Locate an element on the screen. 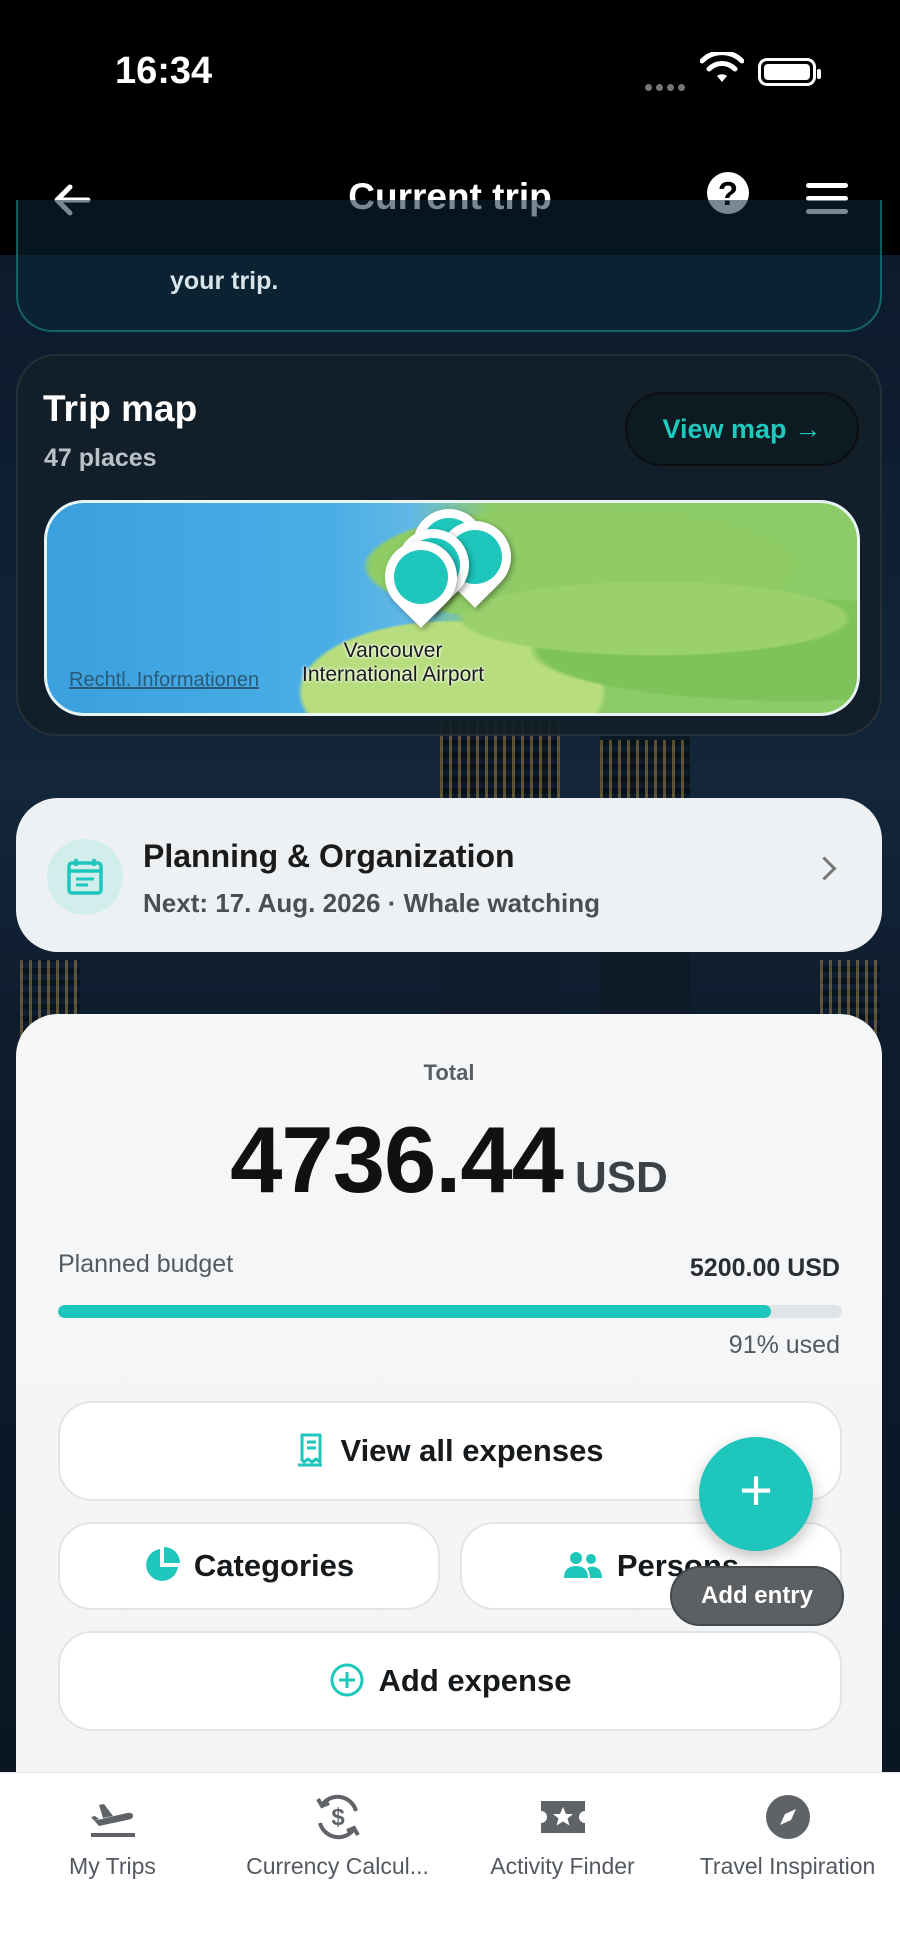 This screenshot has height=1958, width=900. tab-my-trips: My Trips is located at coordinates (112, 1835).